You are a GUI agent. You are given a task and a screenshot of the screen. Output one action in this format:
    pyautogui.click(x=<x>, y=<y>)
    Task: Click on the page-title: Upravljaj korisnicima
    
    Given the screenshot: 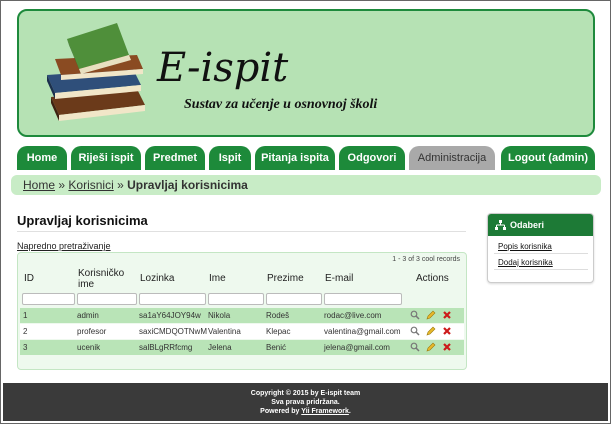 What is the action you would take?
    pyautogui.click(x=82, y=220)
    